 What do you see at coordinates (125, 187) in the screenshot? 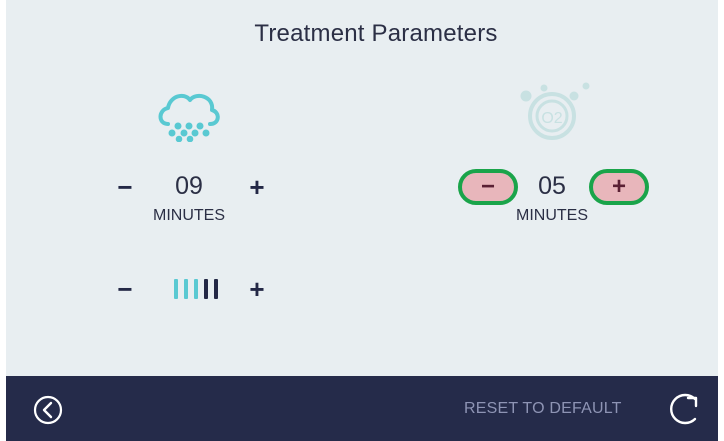
I see `left-time-decrease-button: −` at bounding box center [125, 187].